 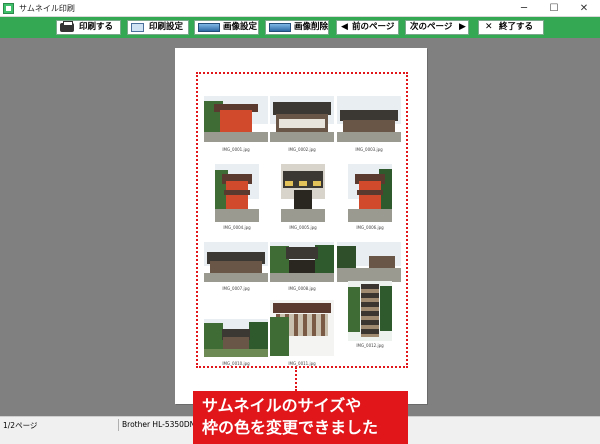 What do you see at coordinates (47, 8) in the screenshot?
I see `window-title: サムネイル印刷` at bounding box center [47, 8].